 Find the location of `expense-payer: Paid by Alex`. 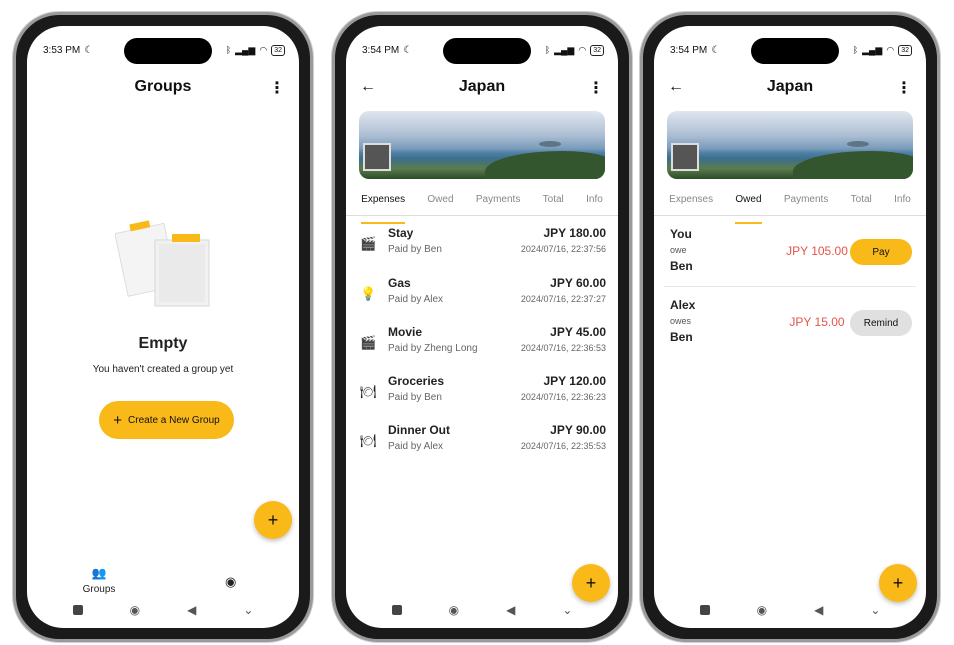

expense-payer: Paid by Alex is located at coordinates (416, 446).